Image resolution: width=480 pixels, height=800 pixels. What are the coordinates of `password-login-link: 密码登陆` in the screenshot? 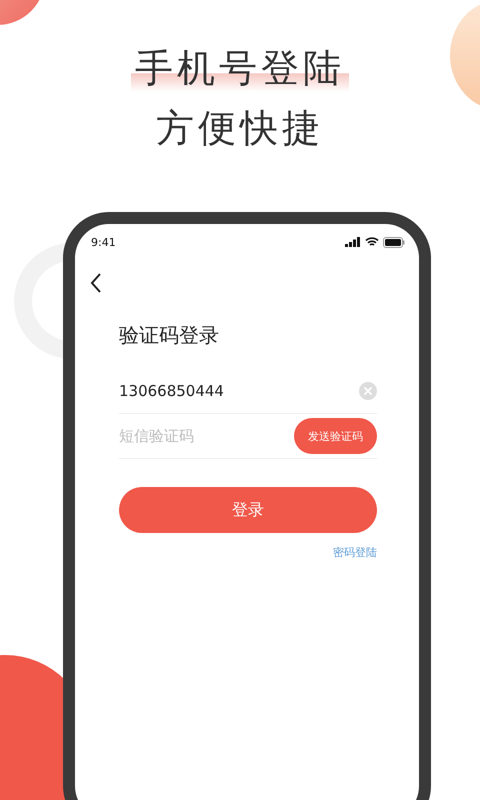 It's located at (355, 552).